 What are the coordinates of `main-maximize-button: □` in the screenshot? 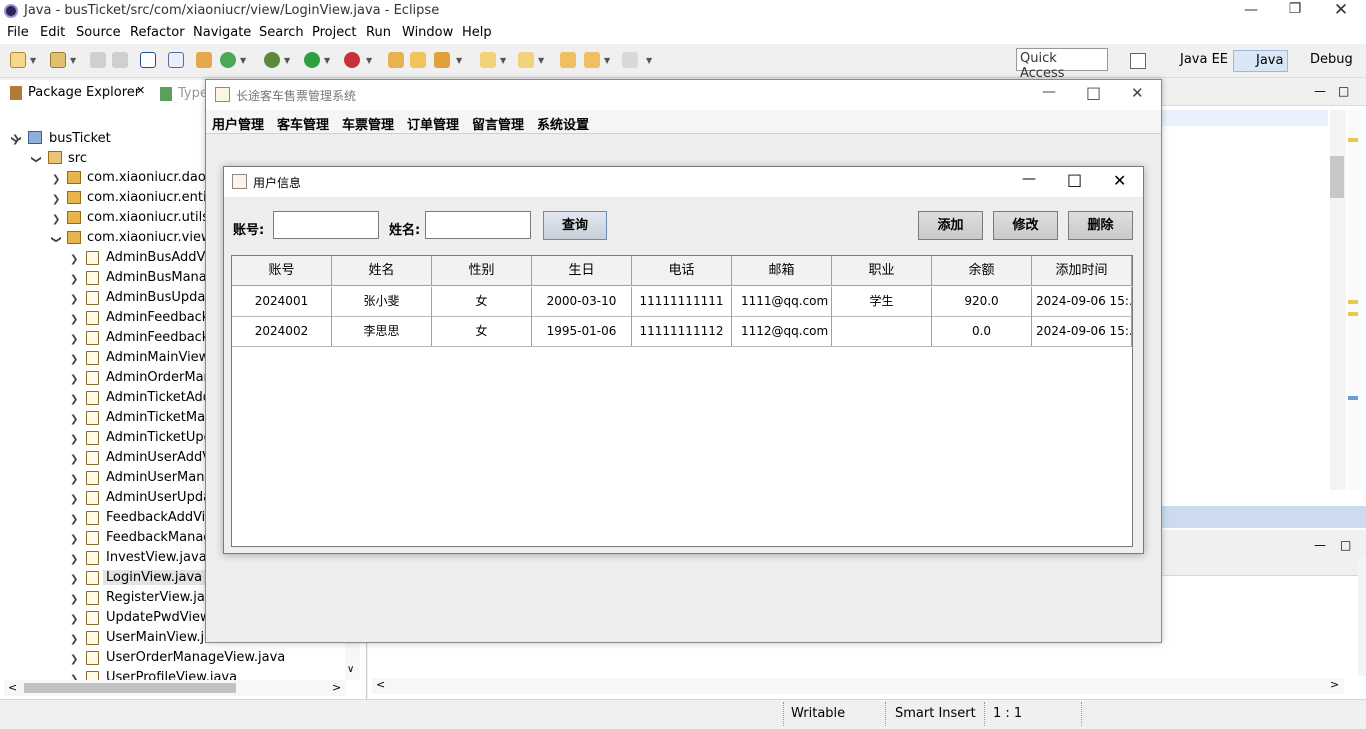 It's located at (1093, 92).